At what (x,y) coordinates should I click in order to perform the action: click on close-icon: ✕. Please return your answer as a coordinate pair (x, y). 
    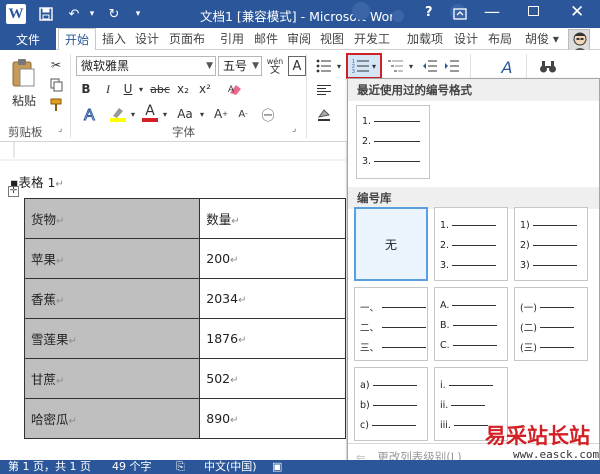
    Looking at the image, I should click on (577, 12).